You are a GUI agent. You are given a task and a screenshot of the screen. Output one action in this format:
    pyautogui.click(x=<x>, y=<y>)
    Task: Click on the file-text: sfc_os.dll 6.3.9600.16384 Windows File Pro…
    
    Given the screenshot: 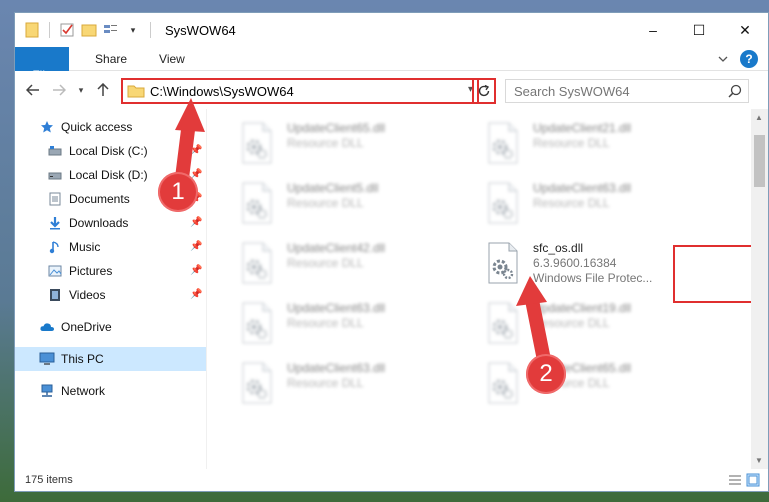 What is the action you would take?
    pyautogui.click(x=592, y=267)
    